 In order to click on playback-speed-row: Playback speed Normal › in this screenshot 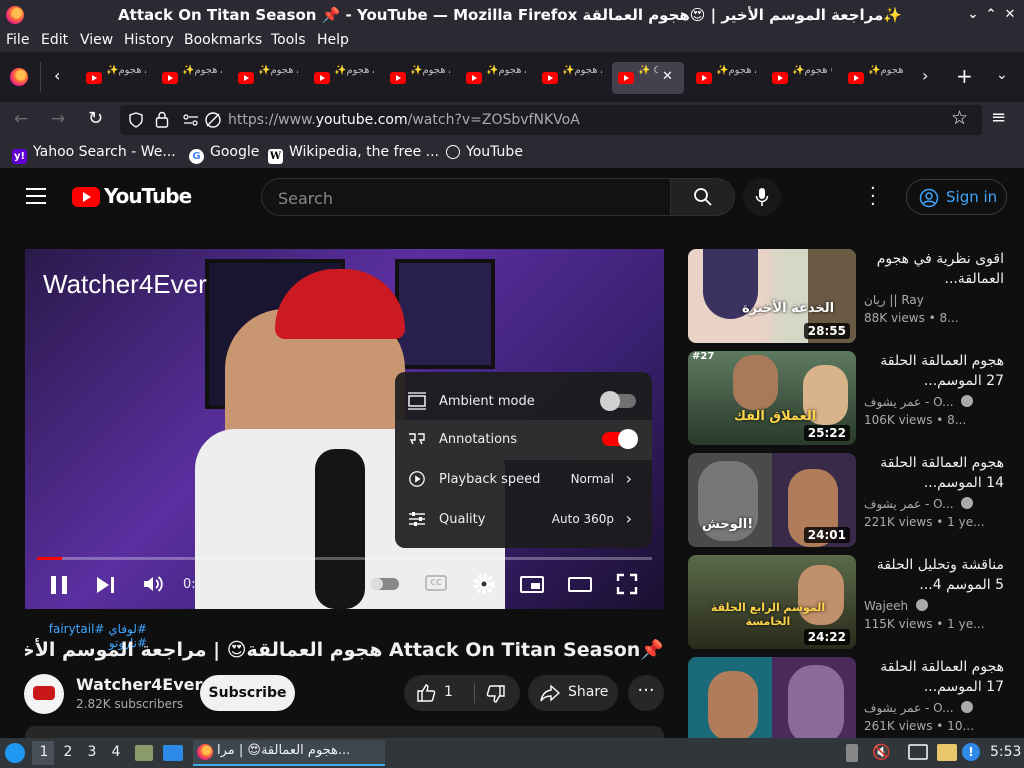, I will do `click(523, 480)`.